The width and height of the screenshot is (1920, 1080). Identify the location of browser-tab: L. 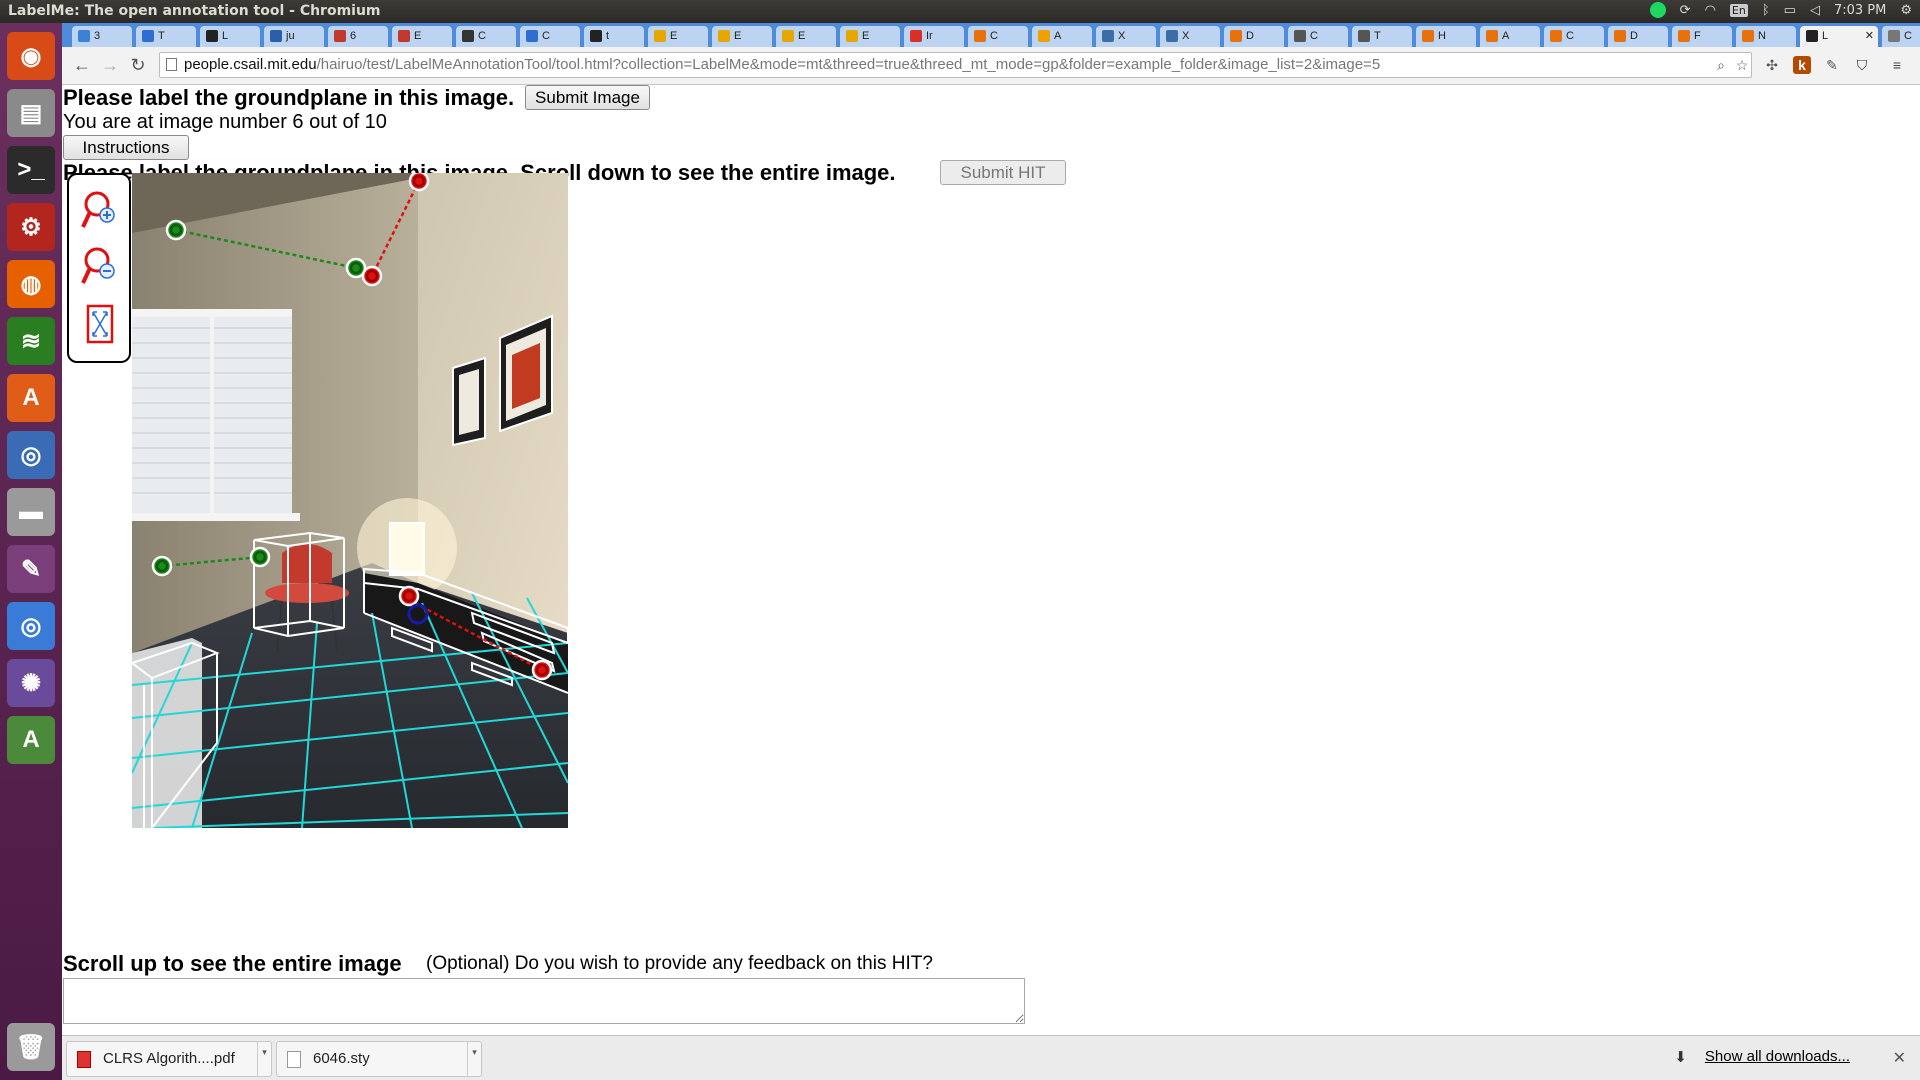
(230, 36).